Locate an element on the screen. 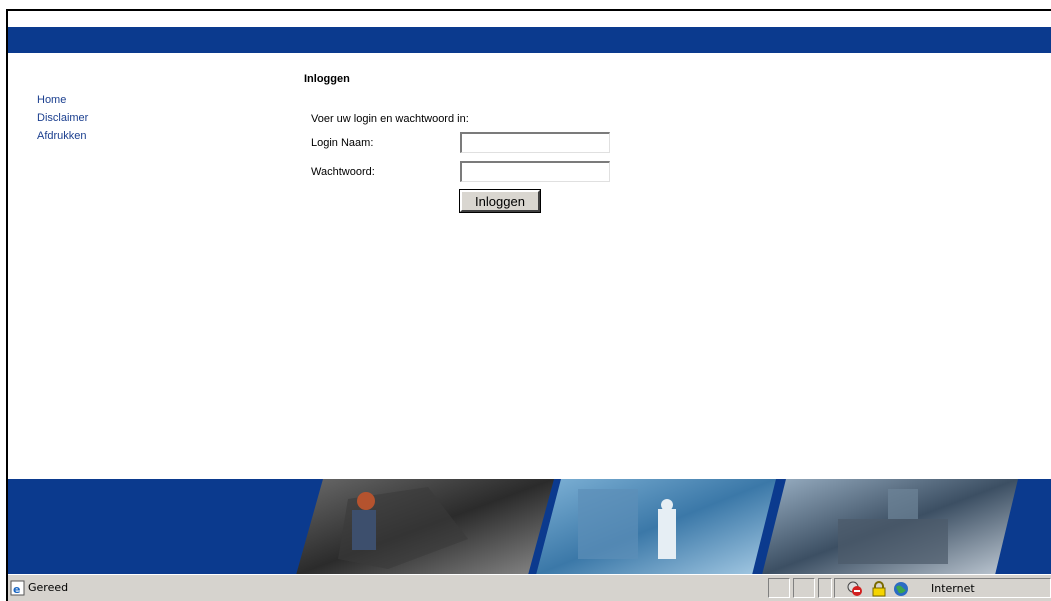  status-bar: e Gereed Internet is located at coordinates (529, 587).